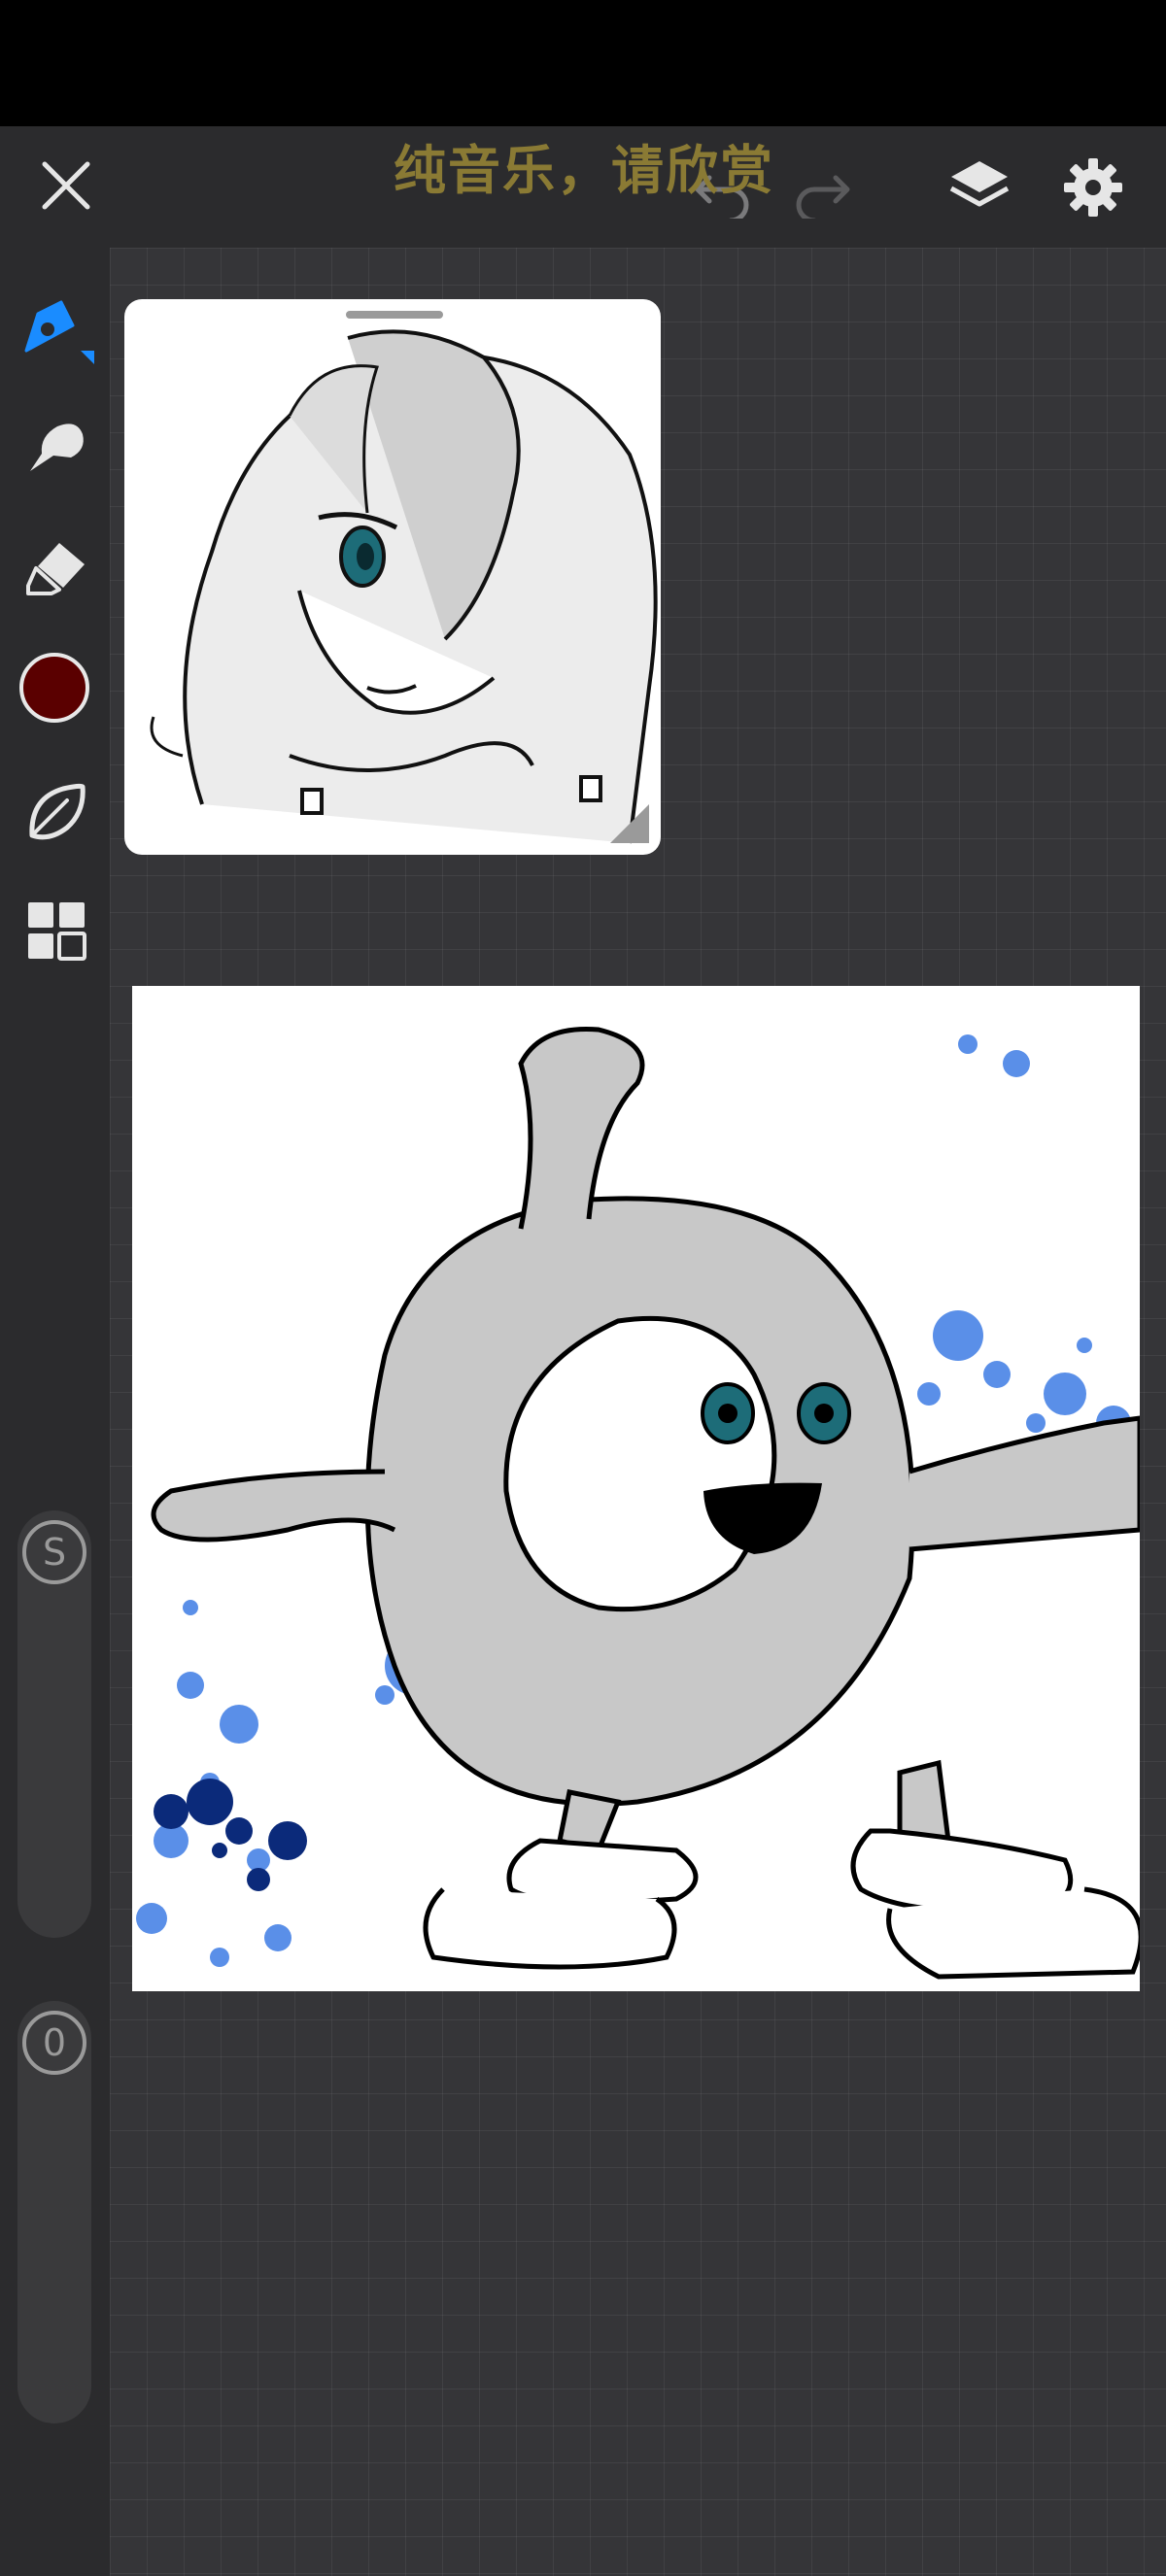 The height and width of the screenshot is (2576, 1166). I want to click on opacity-slider-label: 0, so click(54, 2042).